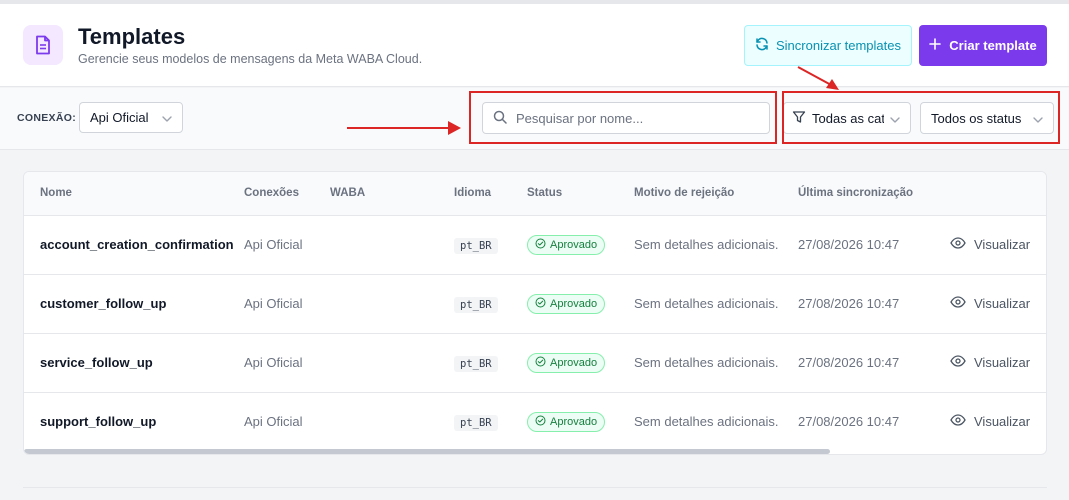 This screenshot has height=500, width=1069. I want to click on sync-templates-button: Sincronizar templates, so click(828, 45).